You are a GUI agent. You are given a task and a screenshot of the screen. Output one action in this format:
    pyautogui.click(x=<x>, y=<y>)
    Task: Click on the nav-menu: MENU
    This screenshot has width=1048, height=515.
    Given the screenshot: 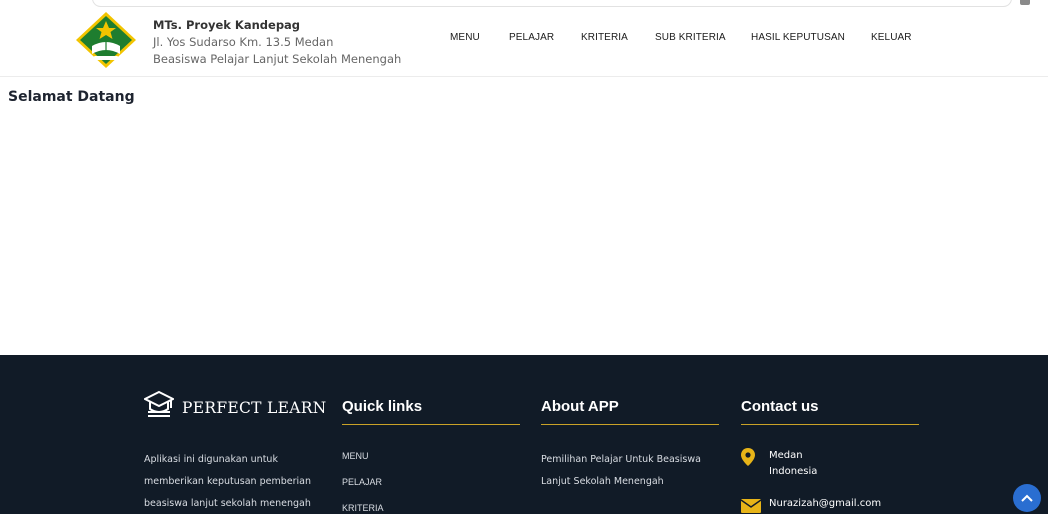 What is the action you would take?
    pyautogui.click(x=465, y=37)
    